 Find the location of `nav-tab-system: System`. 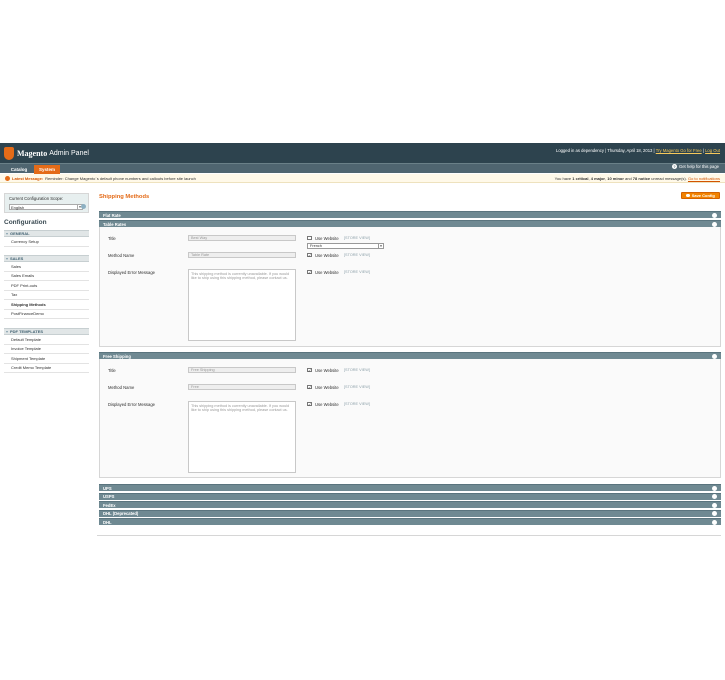

nav-tab-system: System is located at coordinates (47, 169).